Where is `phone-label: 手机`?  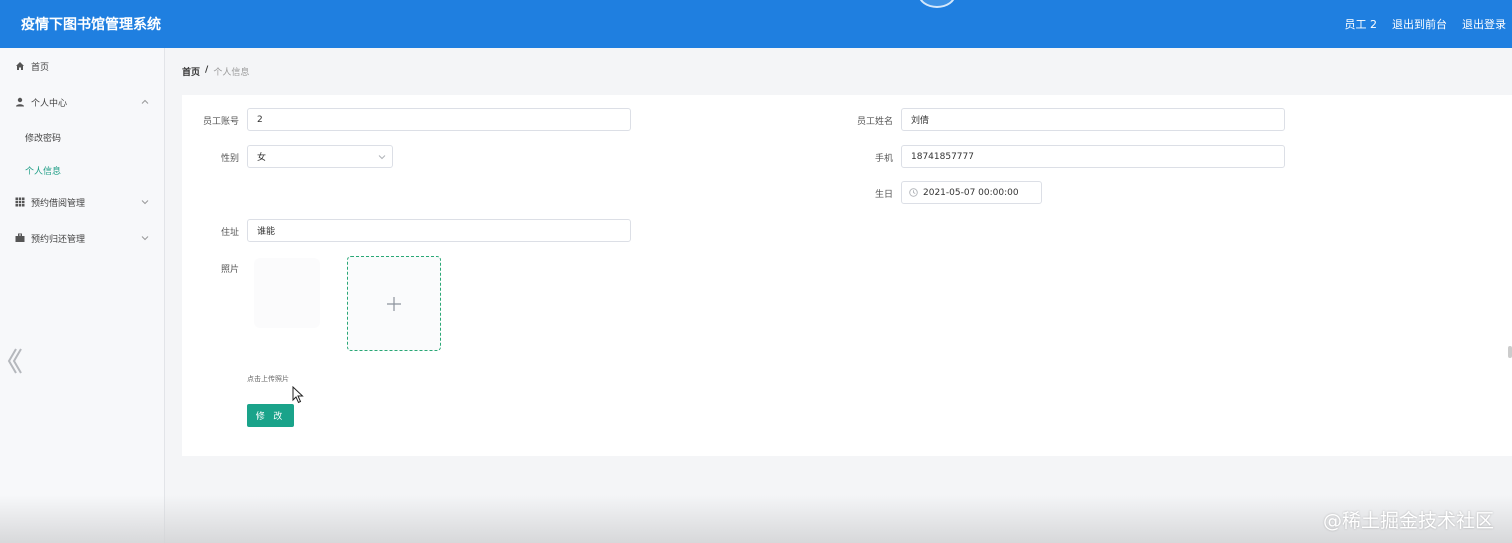
phone-label: 手机 is located at coordinates (883, 159).